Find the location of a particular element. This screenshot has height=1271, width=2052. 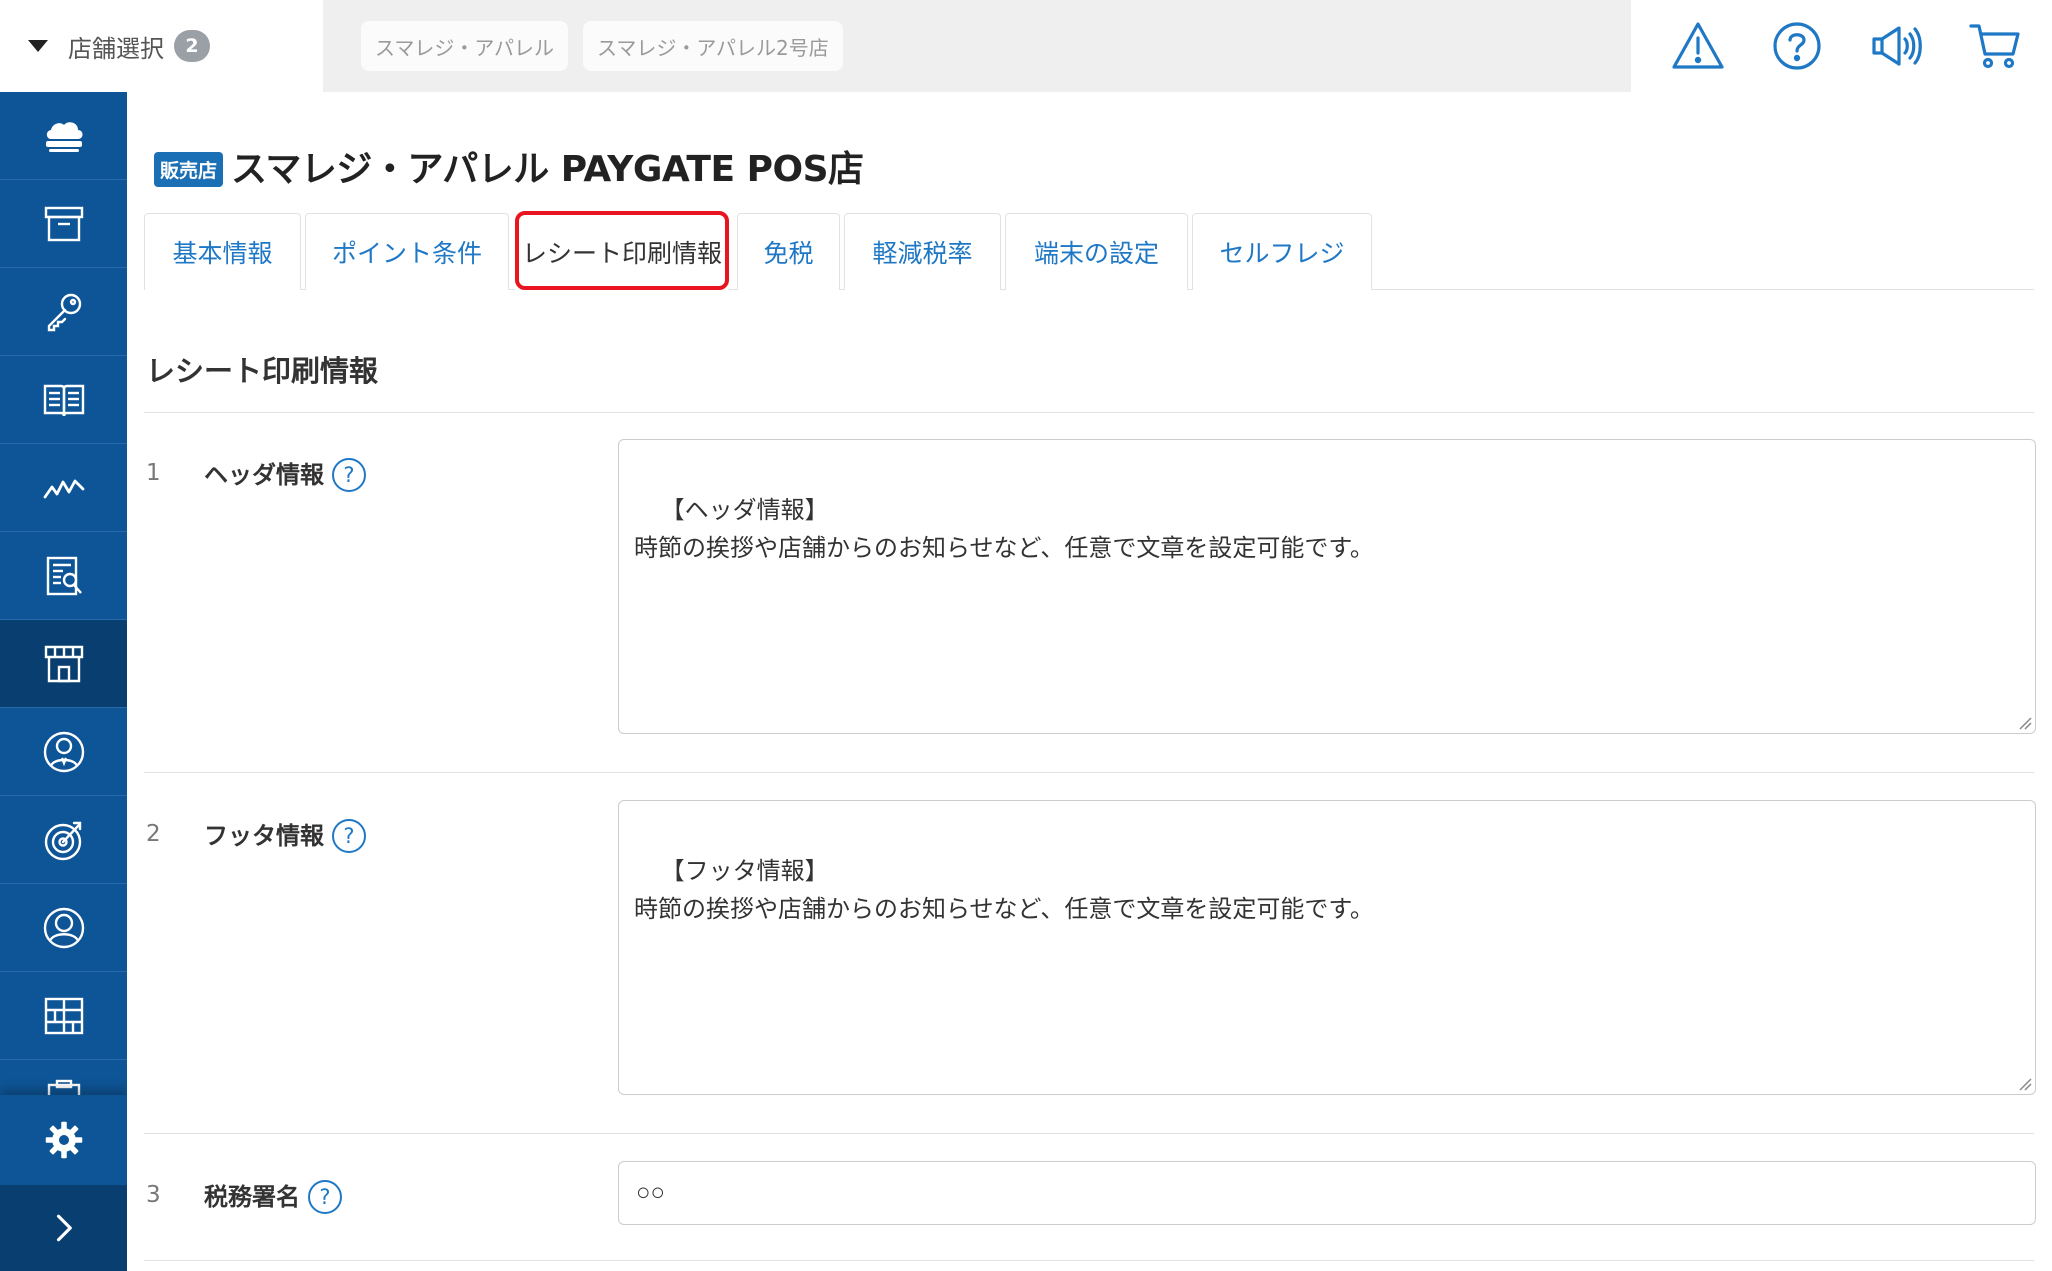

footer-info-value: 【フッタ情報】 時節の挨拶や店舗からのお知らせなど、任意で文章を設定可能です。 is located at coordinates (1004, 890).